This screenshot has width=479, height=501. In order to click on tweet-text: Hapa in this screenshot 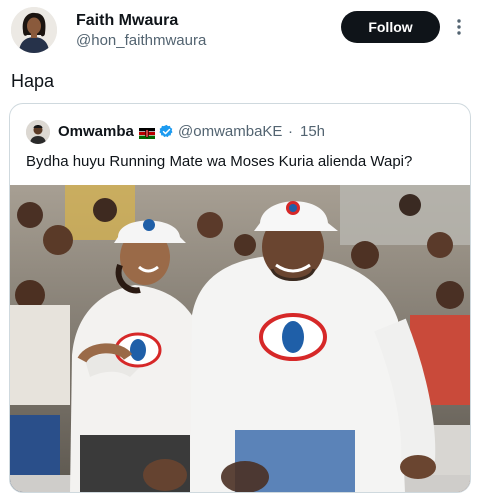, I will do `click(33, 81)`.